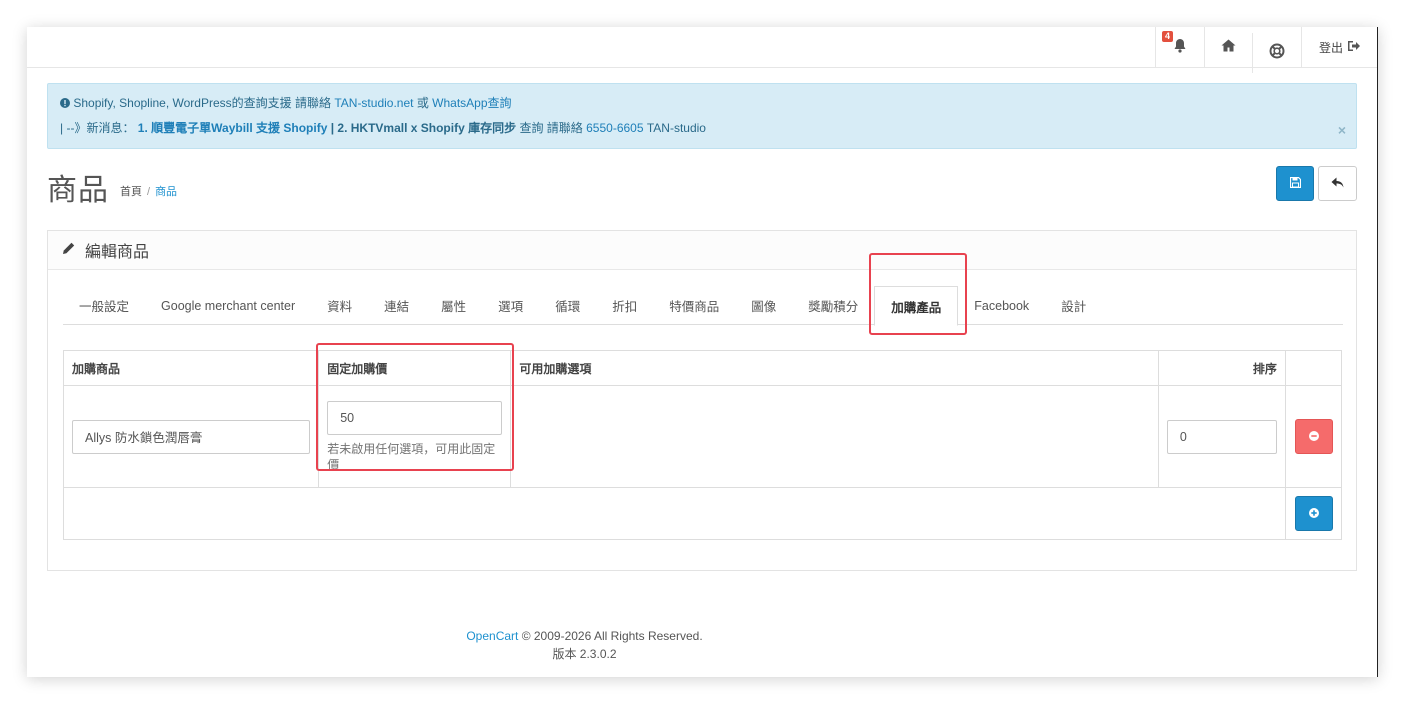 Image resolution: width=1405 pixels, height=704 pixels. Describe the element at coordinates (373, 103) in the screenshot. I see `tan-studio-link: TAN-studio.net` at that location.